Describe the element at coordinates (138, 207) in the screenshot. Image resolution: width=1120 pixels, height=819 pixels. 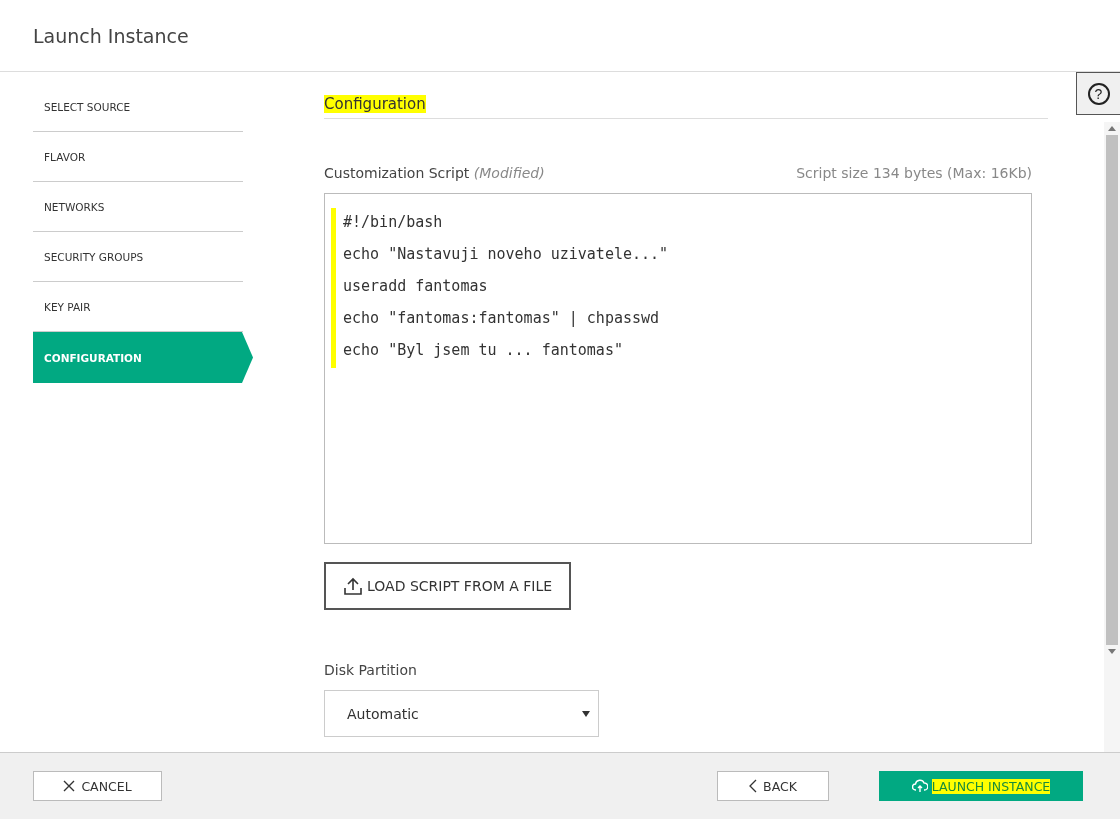
I see `wizard-step: NETWORKS` at that location.